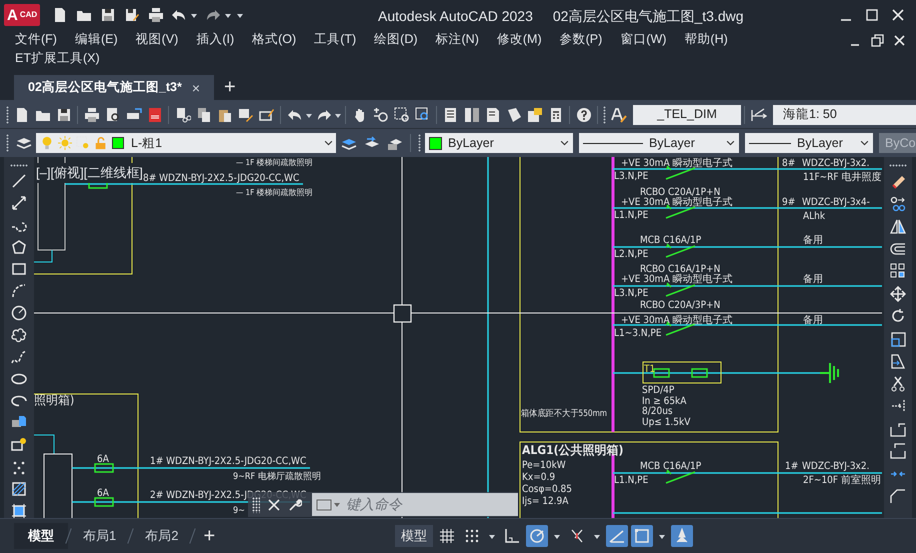 The width and height of the screenshot is (916, 553). What do you see at coordinates (414, 536) in the screenshot?
I see `model-space-button: 模型` at bounding box center [414, 536].